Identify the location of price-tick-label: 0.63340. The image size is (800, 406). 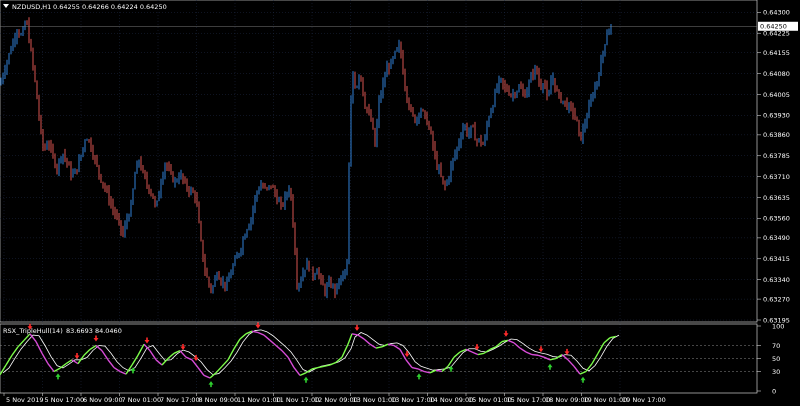
(776, 280).